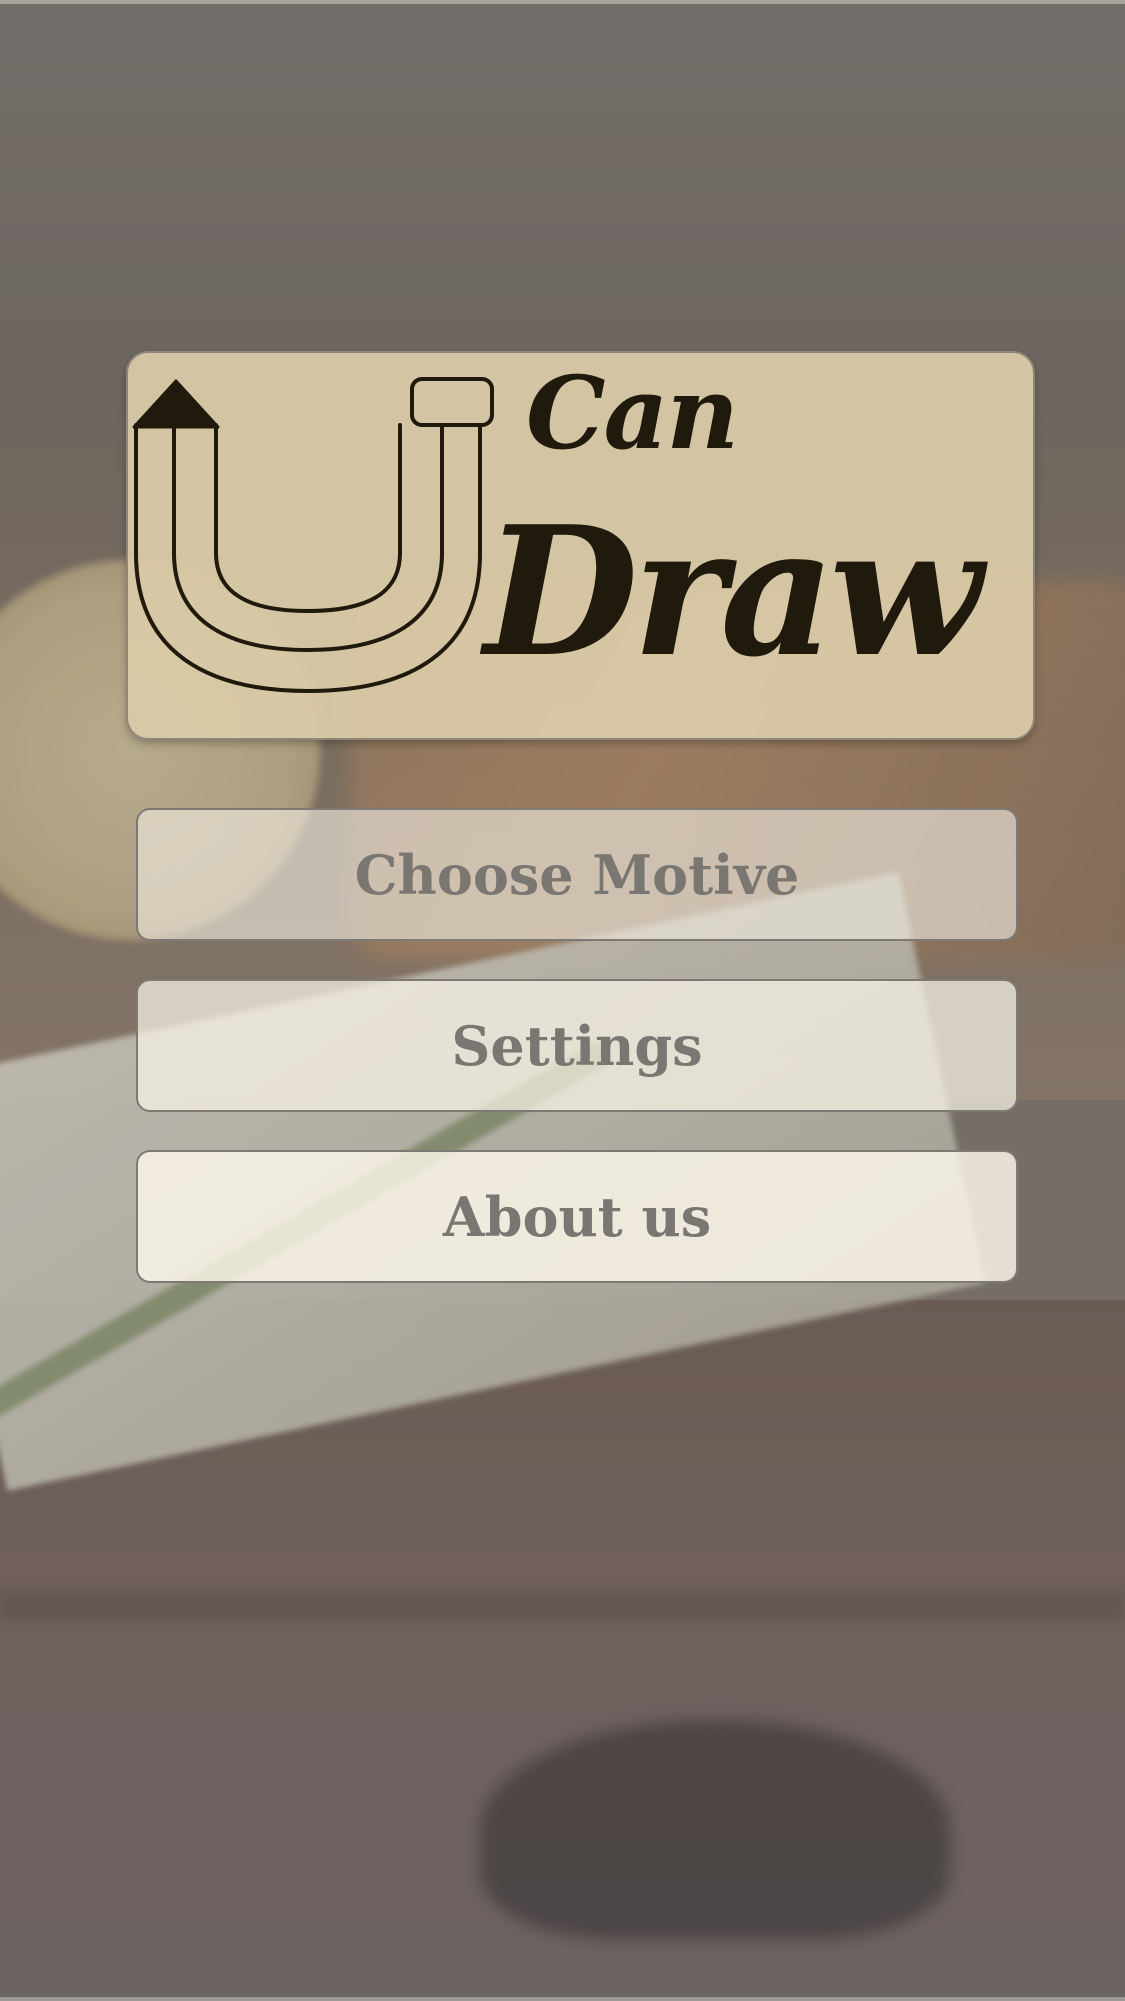  I want to click on top-edge-line, so click(562, 2).